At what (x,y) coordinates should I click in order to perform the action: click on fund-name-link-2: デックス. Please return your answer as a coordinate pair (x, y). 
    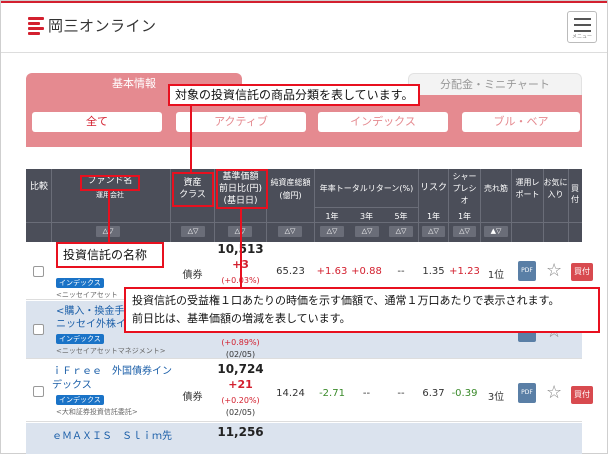
    Looking at the image, I should click on (72, 385).